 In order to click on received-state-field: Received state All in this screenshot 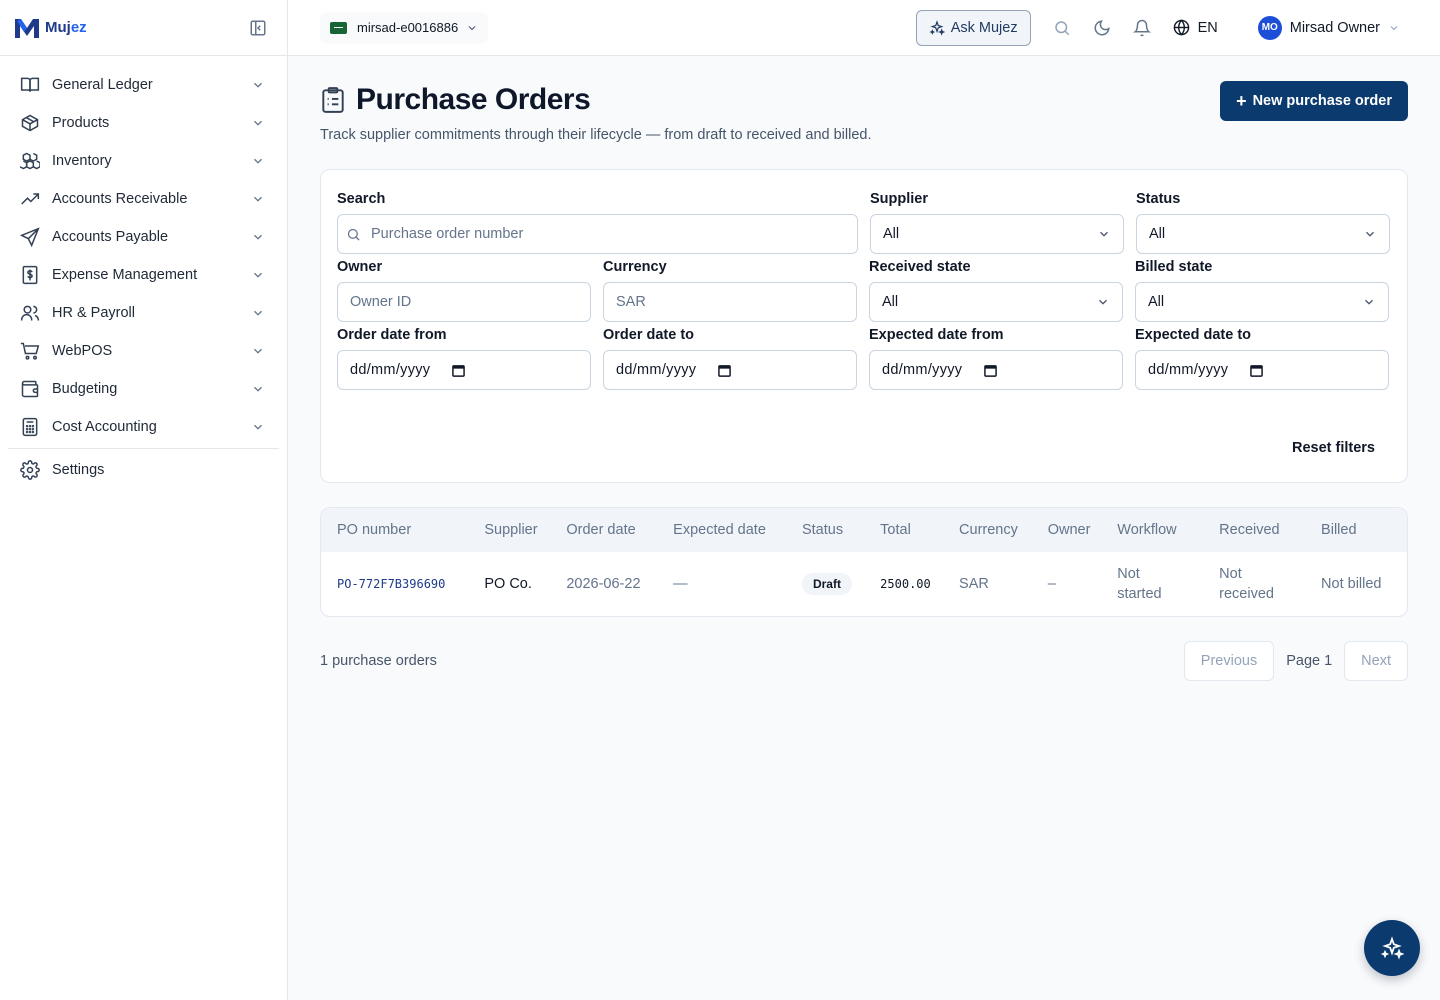, I will do `click(996, 288)`.